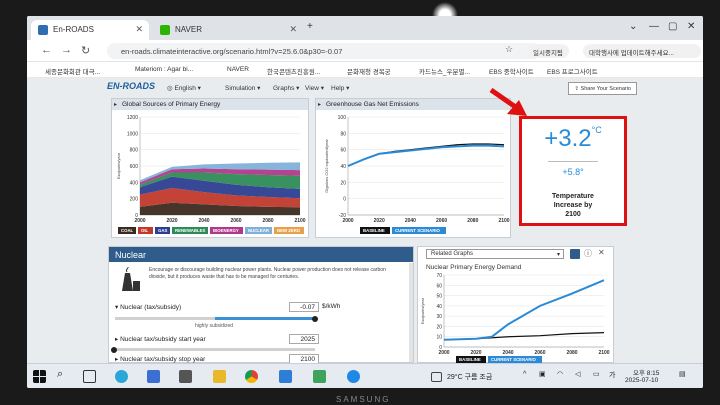  What do you see at coordinates (573, 172) in the screenshot?
I see `temperature-fahrenheit: +5.8°` at bounding box center [573, 172].